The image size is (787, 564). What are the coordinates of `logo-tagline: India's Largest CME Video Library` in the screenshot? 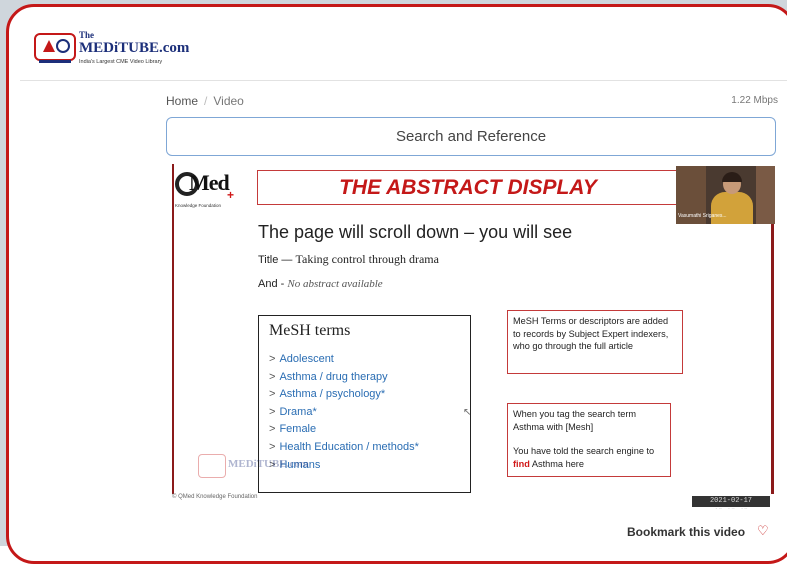 It's located at (121, 62).